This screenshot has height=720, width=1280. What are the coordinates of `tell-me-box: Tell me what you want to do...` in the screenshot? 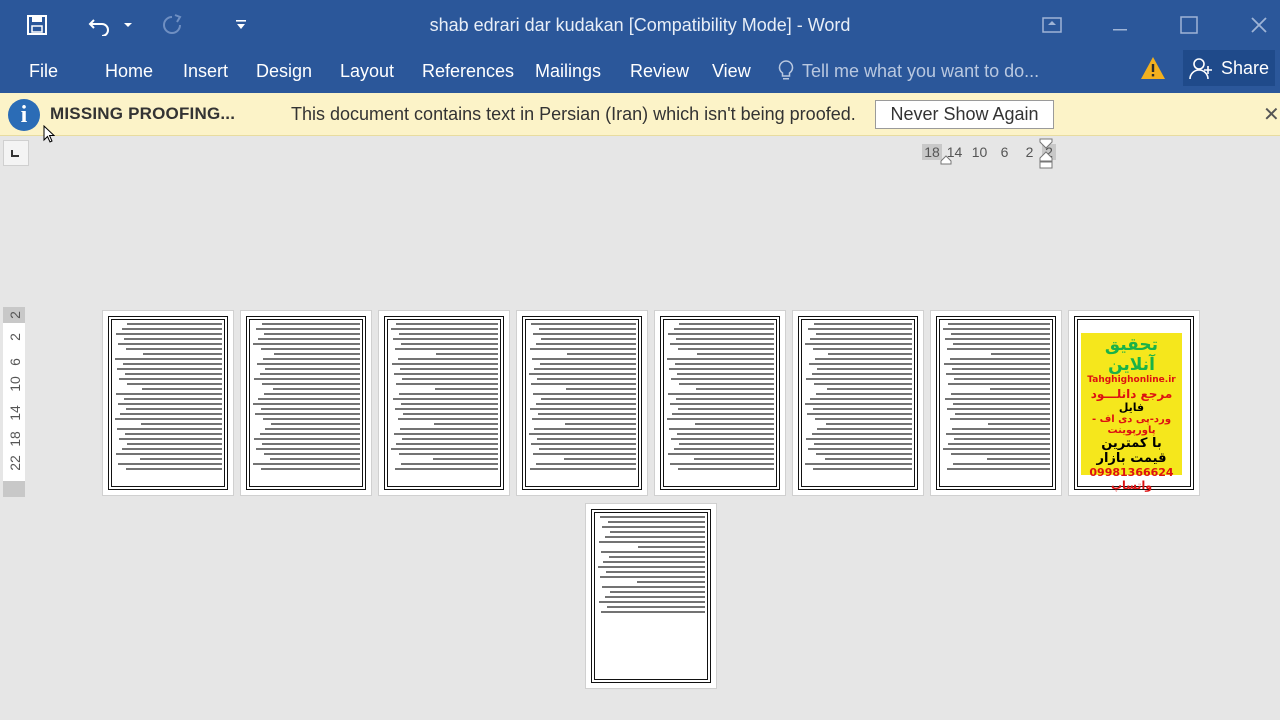 It's located at (908, 71).